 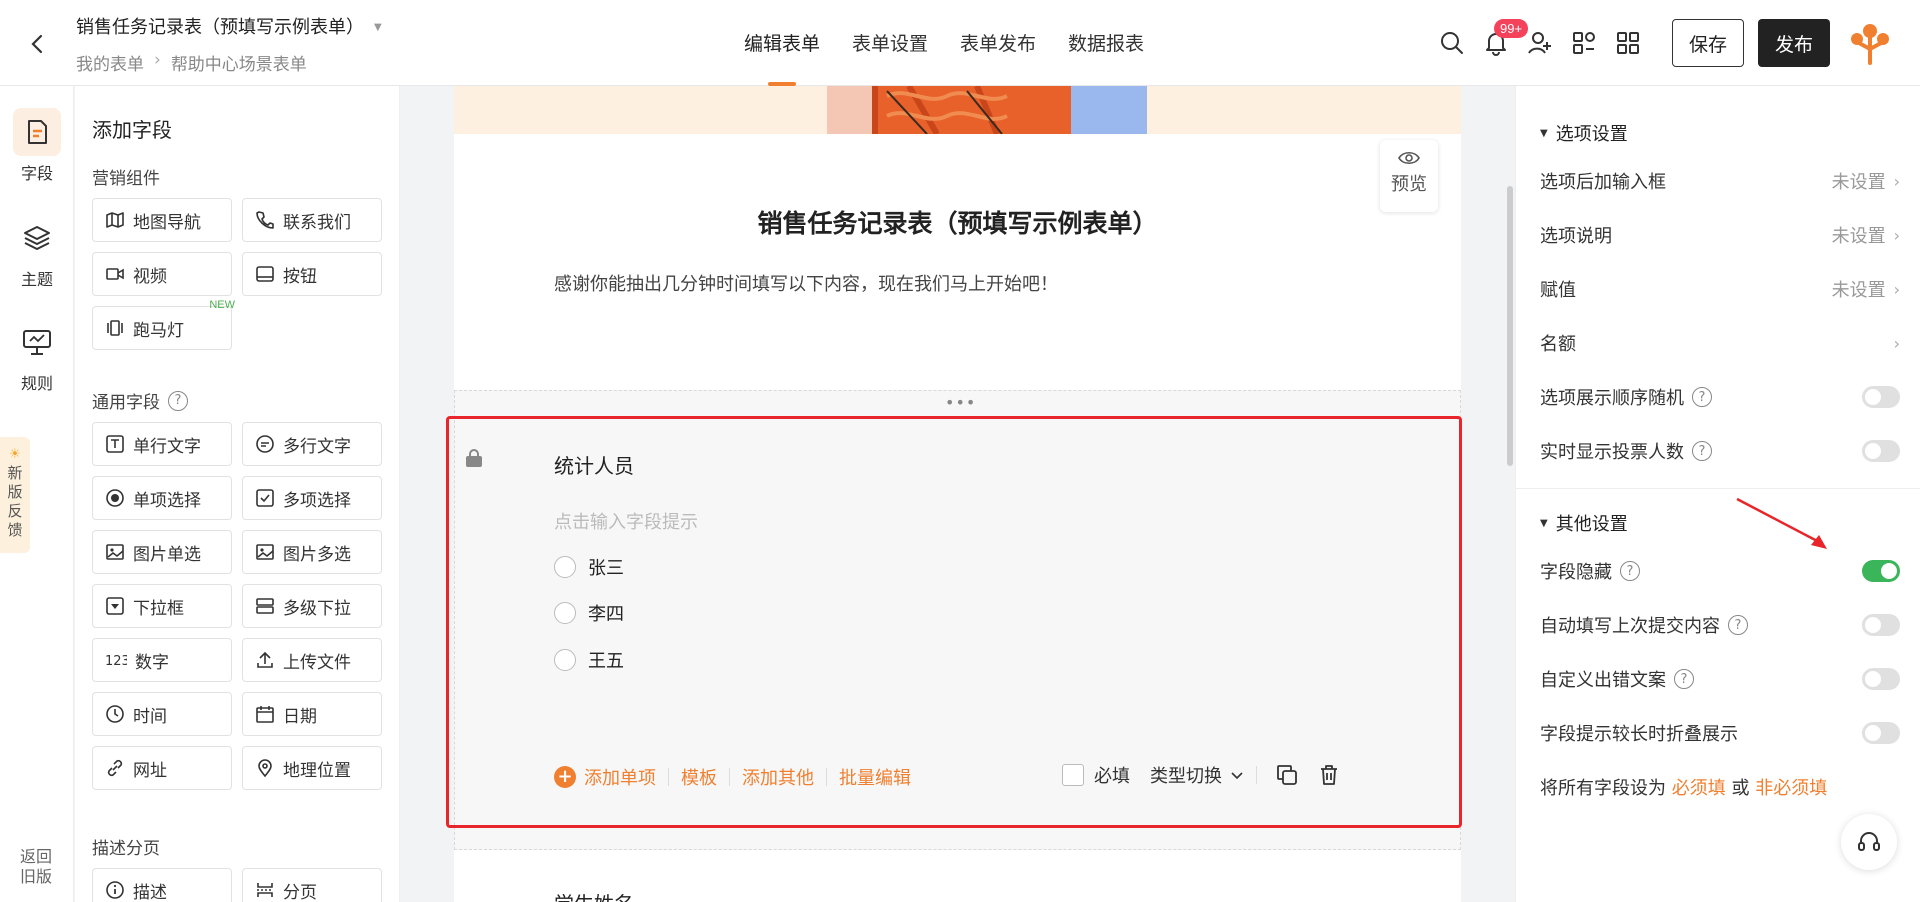 I want to click on canvas-scrollbar, so click(x=1510, y=326).